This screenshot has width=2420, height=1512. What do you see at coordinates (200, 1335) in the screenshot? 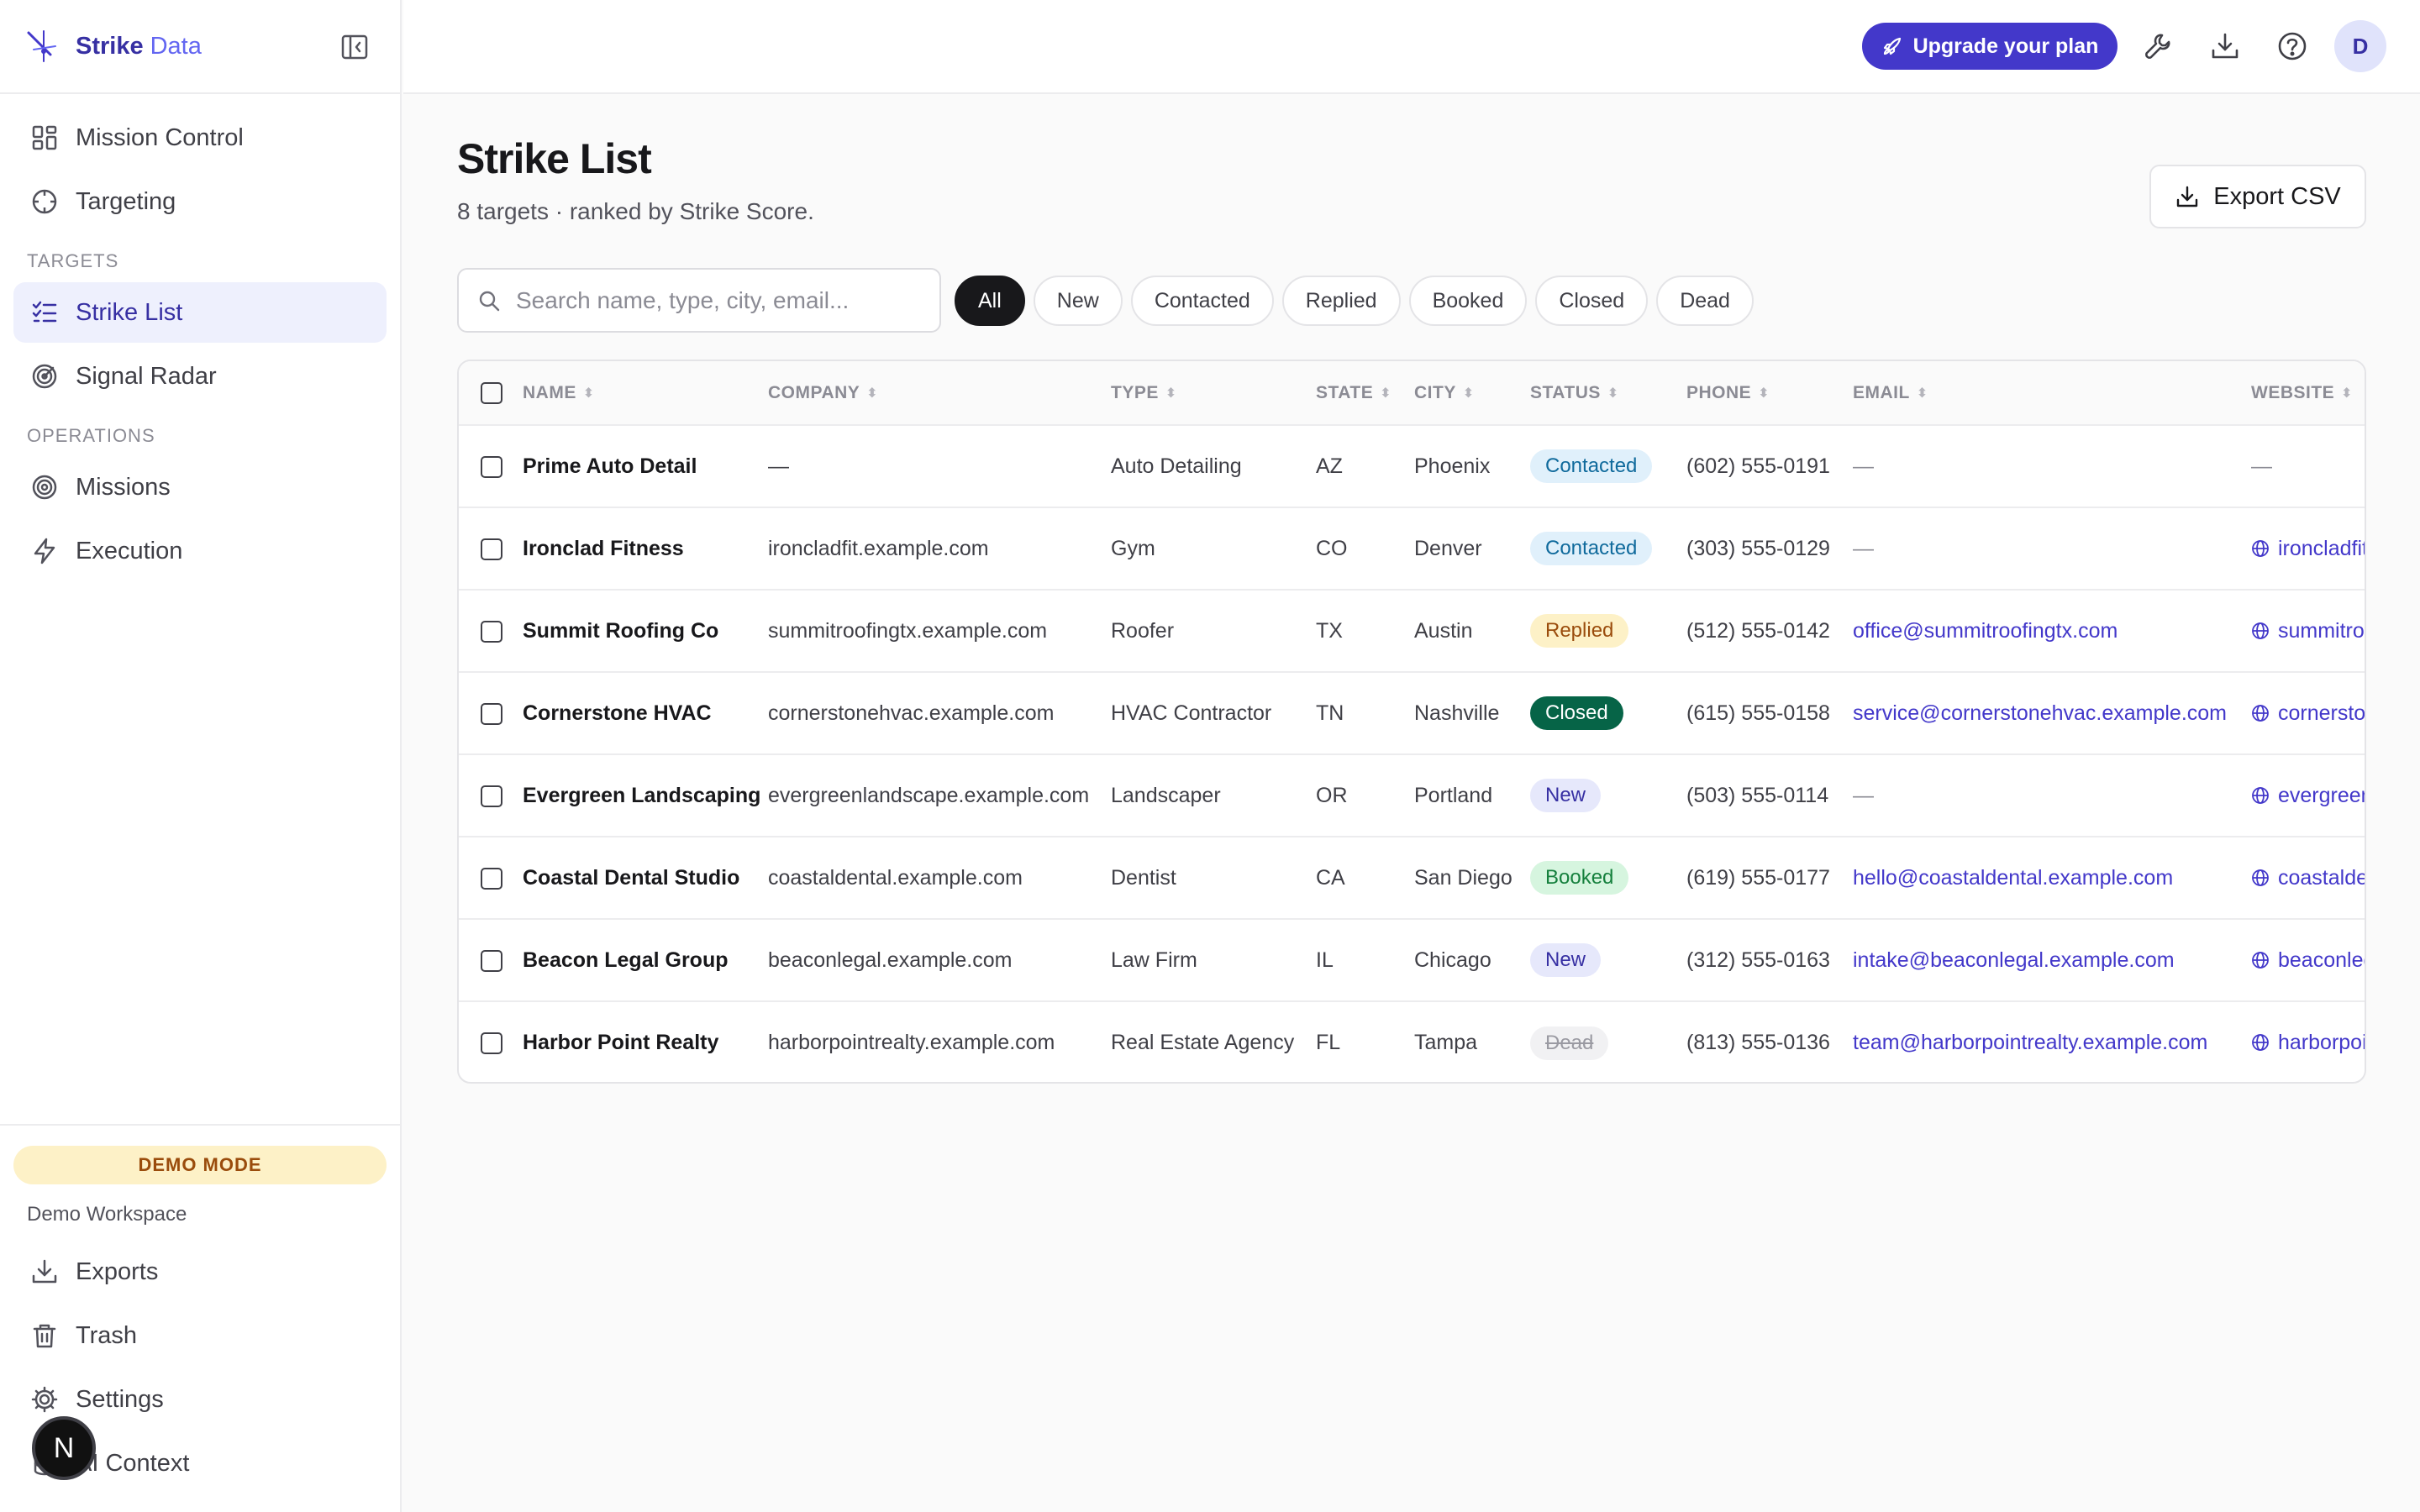
I see `sidebar-item-trash: Trash` at bounding box center [200, 1335].